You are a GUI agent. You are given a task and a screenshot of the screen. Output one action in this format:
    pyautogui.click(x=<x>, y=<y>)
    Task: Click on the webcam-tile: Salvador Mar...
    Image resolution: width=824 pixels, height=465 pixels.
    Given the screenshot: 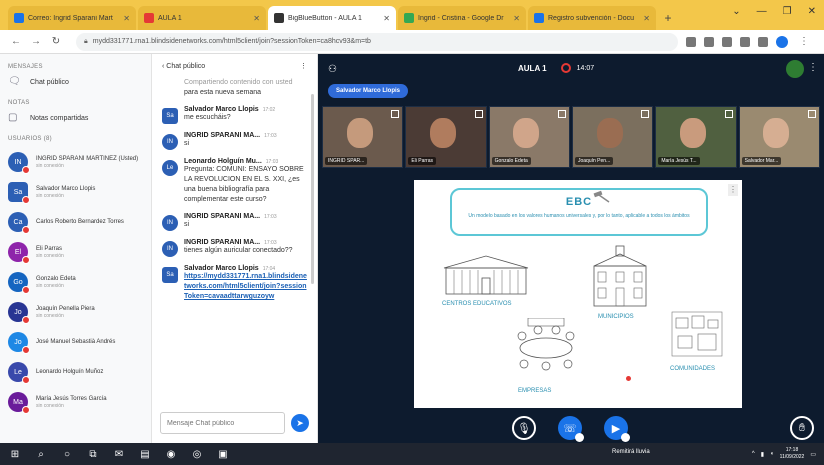 What is the action you would take?
    pyautogui.click(x=779, y=137)
    